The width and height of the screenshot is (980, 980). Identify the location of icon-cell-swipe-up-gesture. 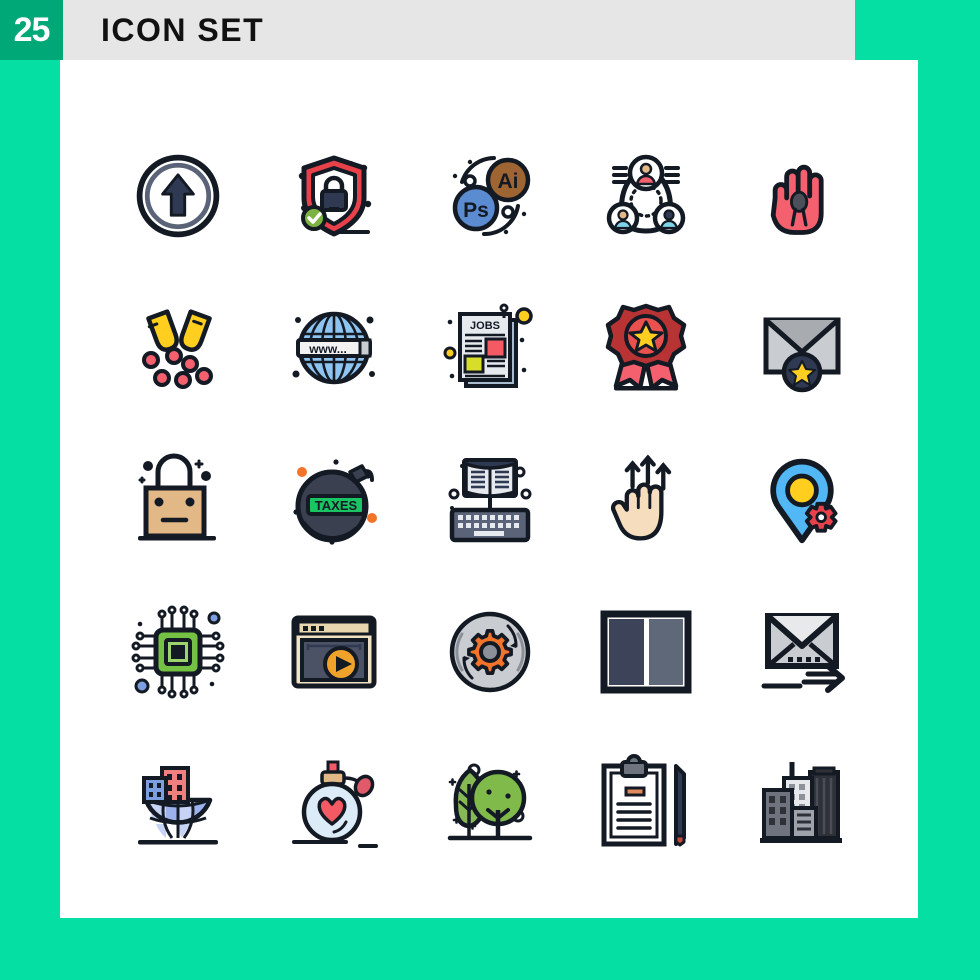
(646, 500).